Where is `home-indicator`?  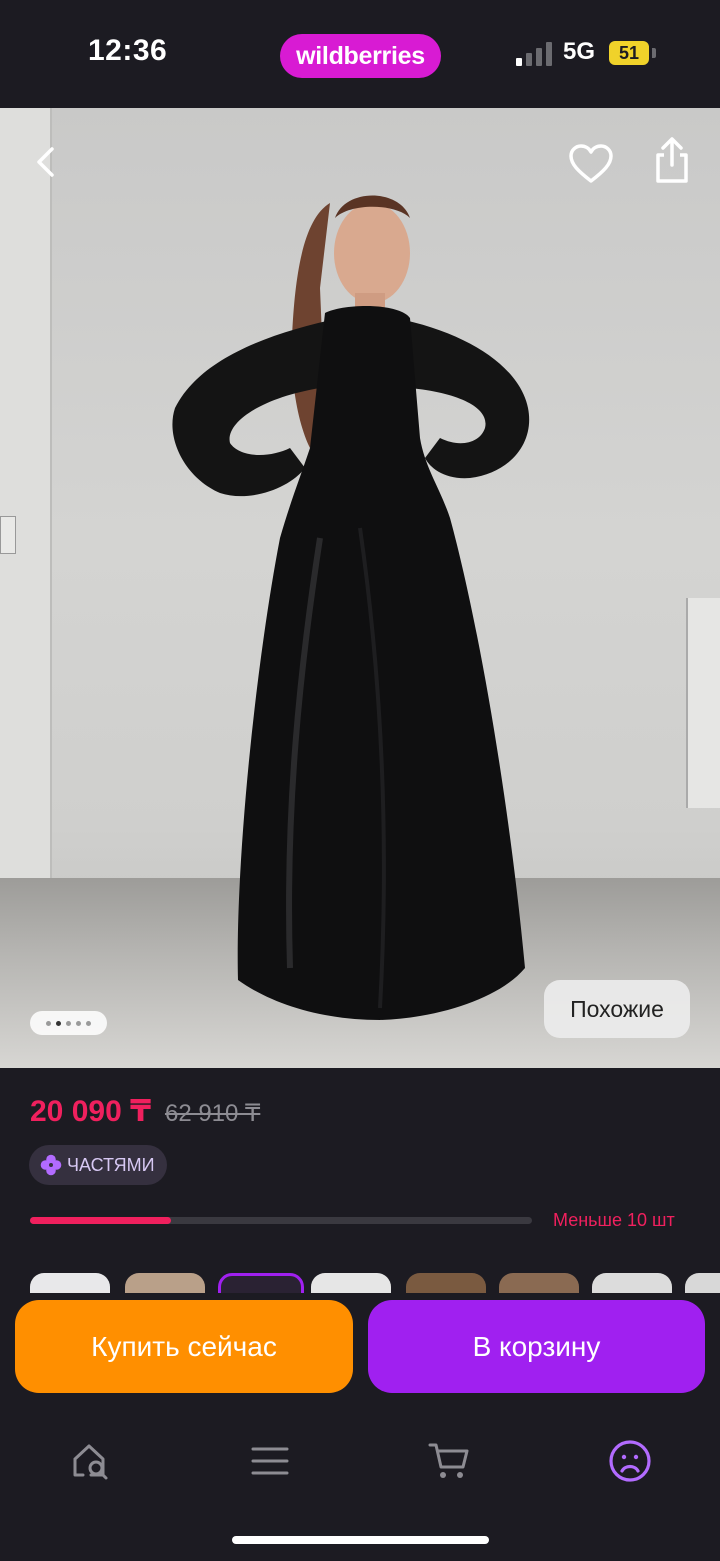 home-indicator is located at coordinates (360, 1540).